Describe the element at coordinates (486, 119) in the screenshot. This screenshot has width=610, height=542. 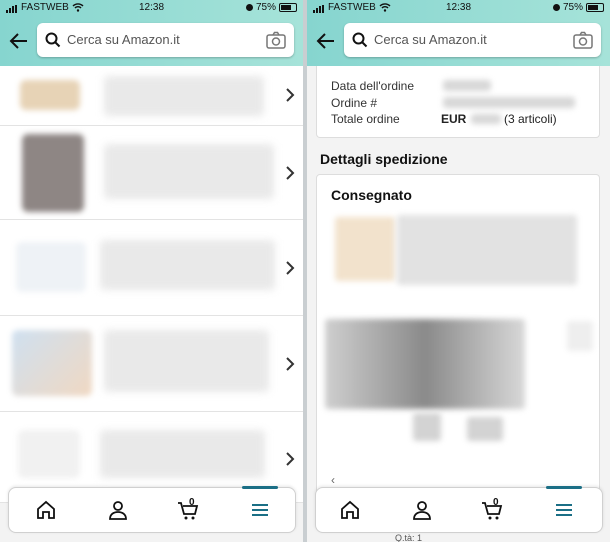
I see `order-total-amount` at that location.